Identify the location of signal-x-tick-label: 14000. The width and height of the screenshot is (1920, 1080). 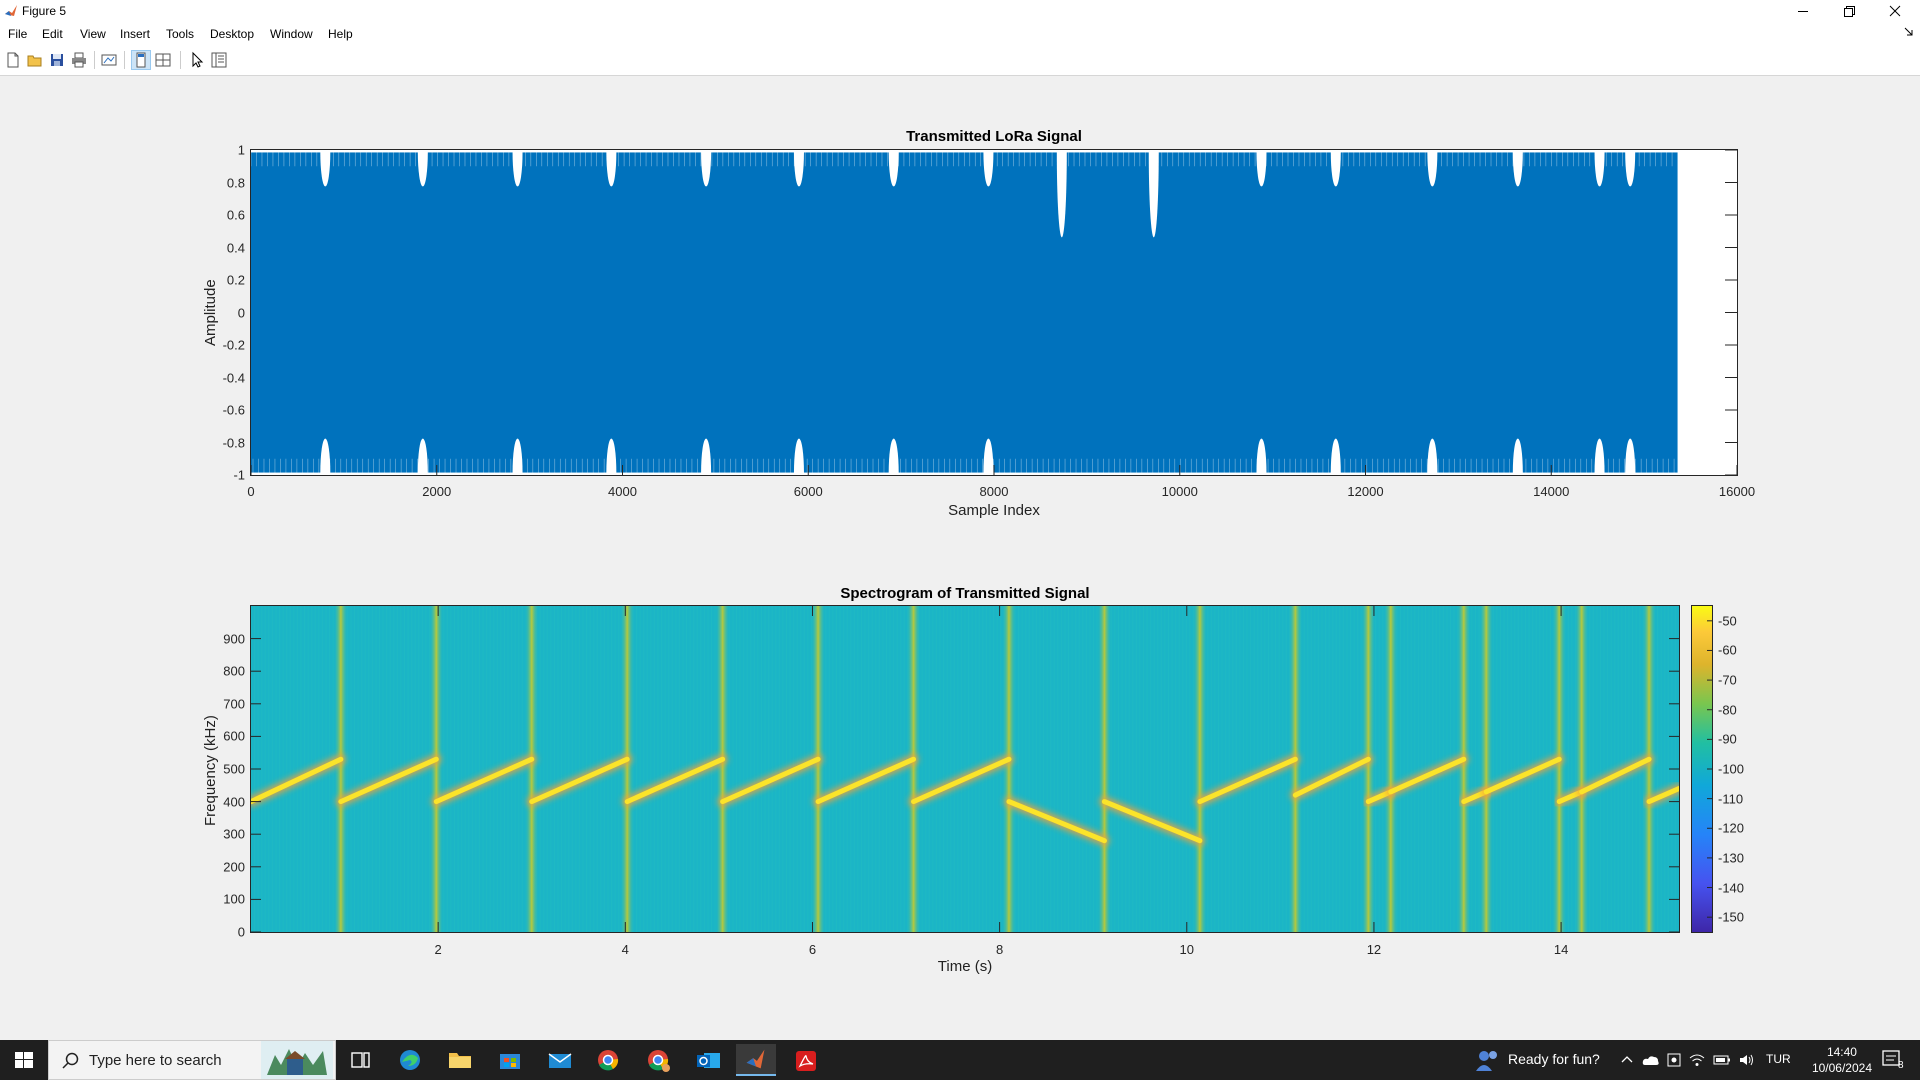
(1551, 491).